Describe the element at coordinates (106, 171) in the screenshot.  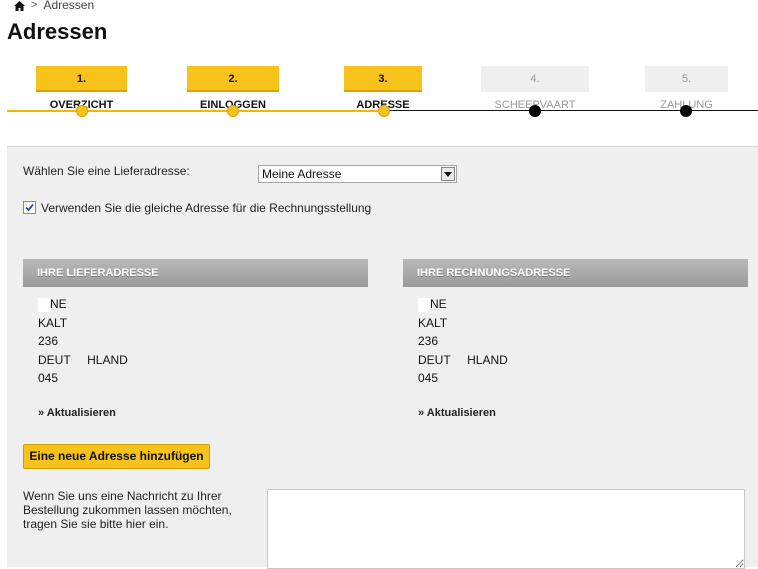
I see `delivery-select-label: Wählen Sie eine Lieferadresse:` at that location.